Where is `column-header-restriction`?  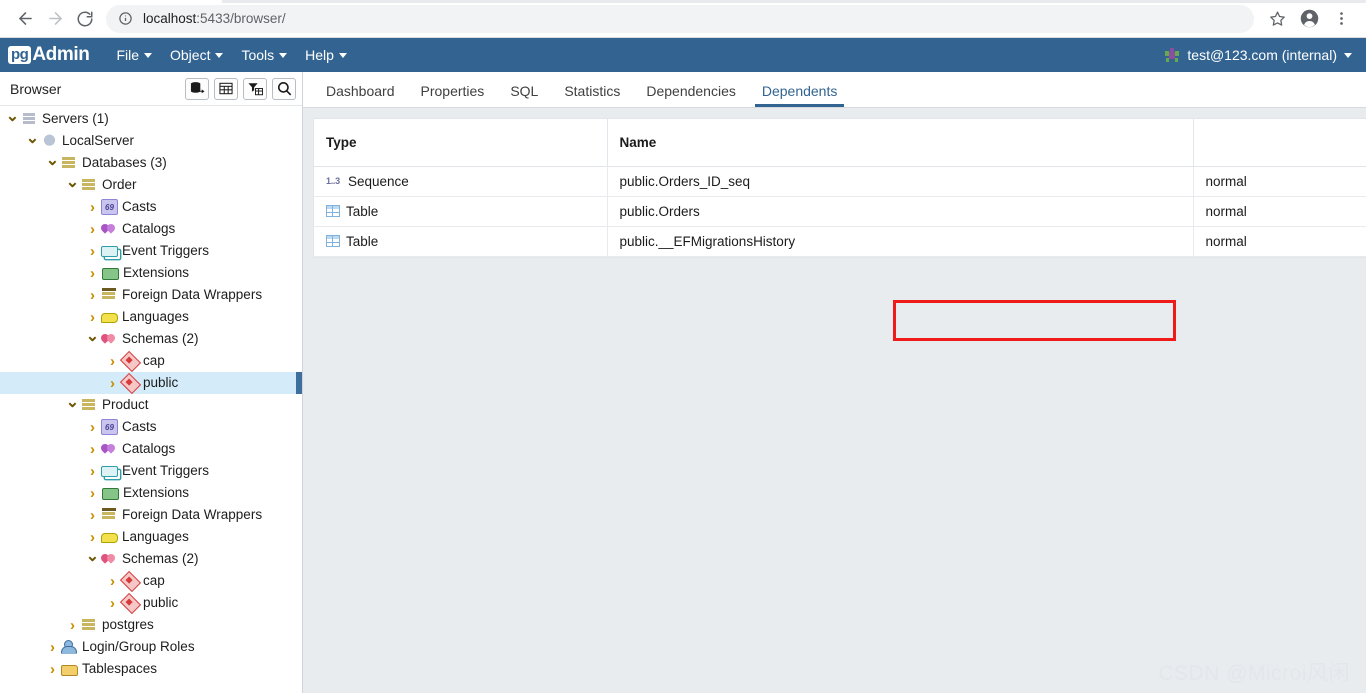 column-header-restriction is located at coordinates (1279, 143).